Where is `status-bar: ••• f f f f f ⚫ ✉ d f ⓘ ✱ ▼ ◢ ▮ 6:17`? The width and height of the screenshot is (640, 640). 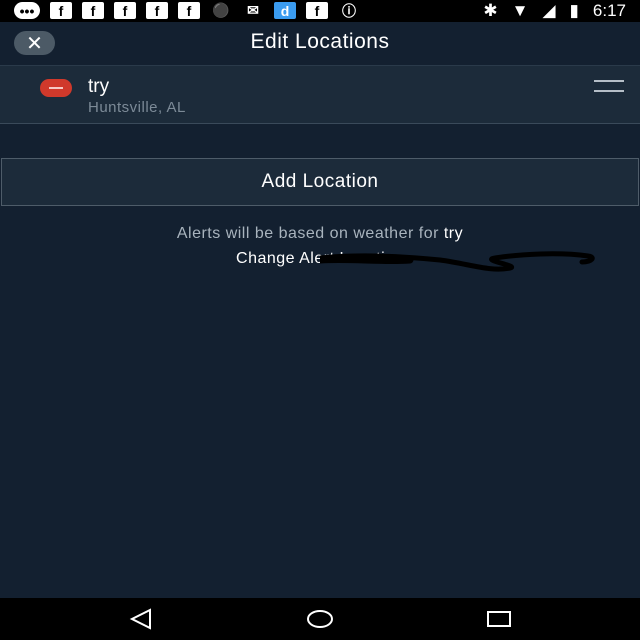 status-bar: ••• f f f f f ⚫ ✉ d f ⓘ ✱ ▼ ◢ ▮ 6:17 is located at coordinates (320, 11).